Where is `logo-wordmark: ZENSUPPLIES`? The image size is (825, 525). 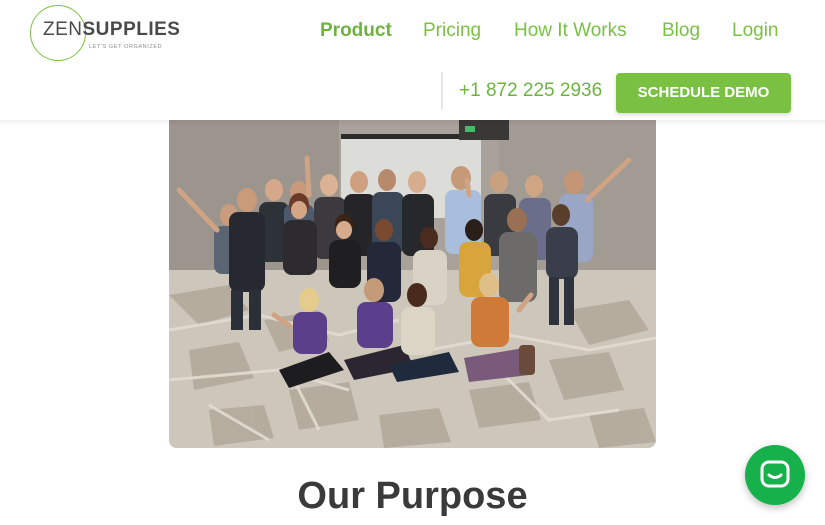 logo-wordmark: ZENSUPPLIES is located at coordinates (111, 30).